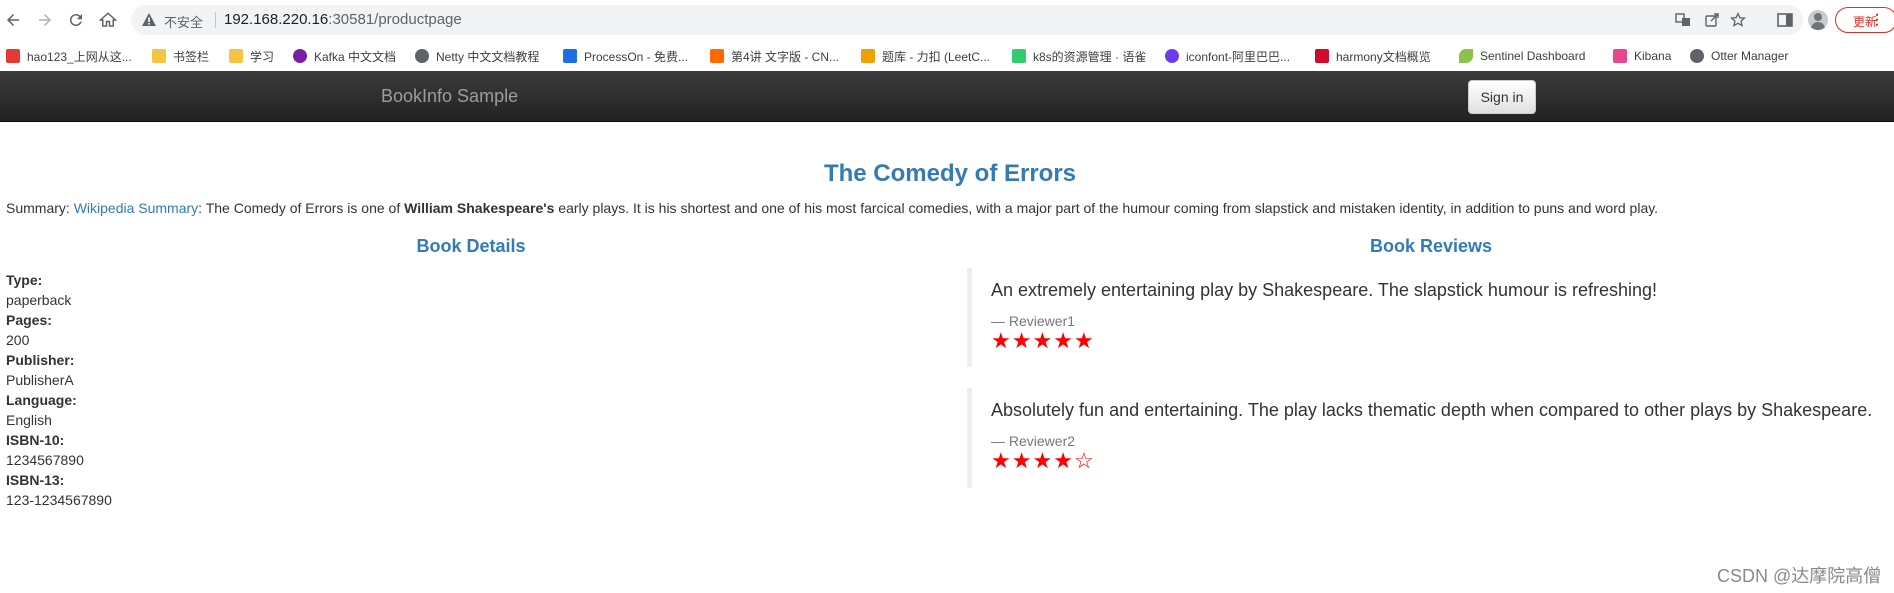 This screenshot has width=1894, height=593. What do you see at coordinates (1383, 56) in the screenshot?
I see `bookmark-label: harmony文档概览` at bounding box center [1383, 56].